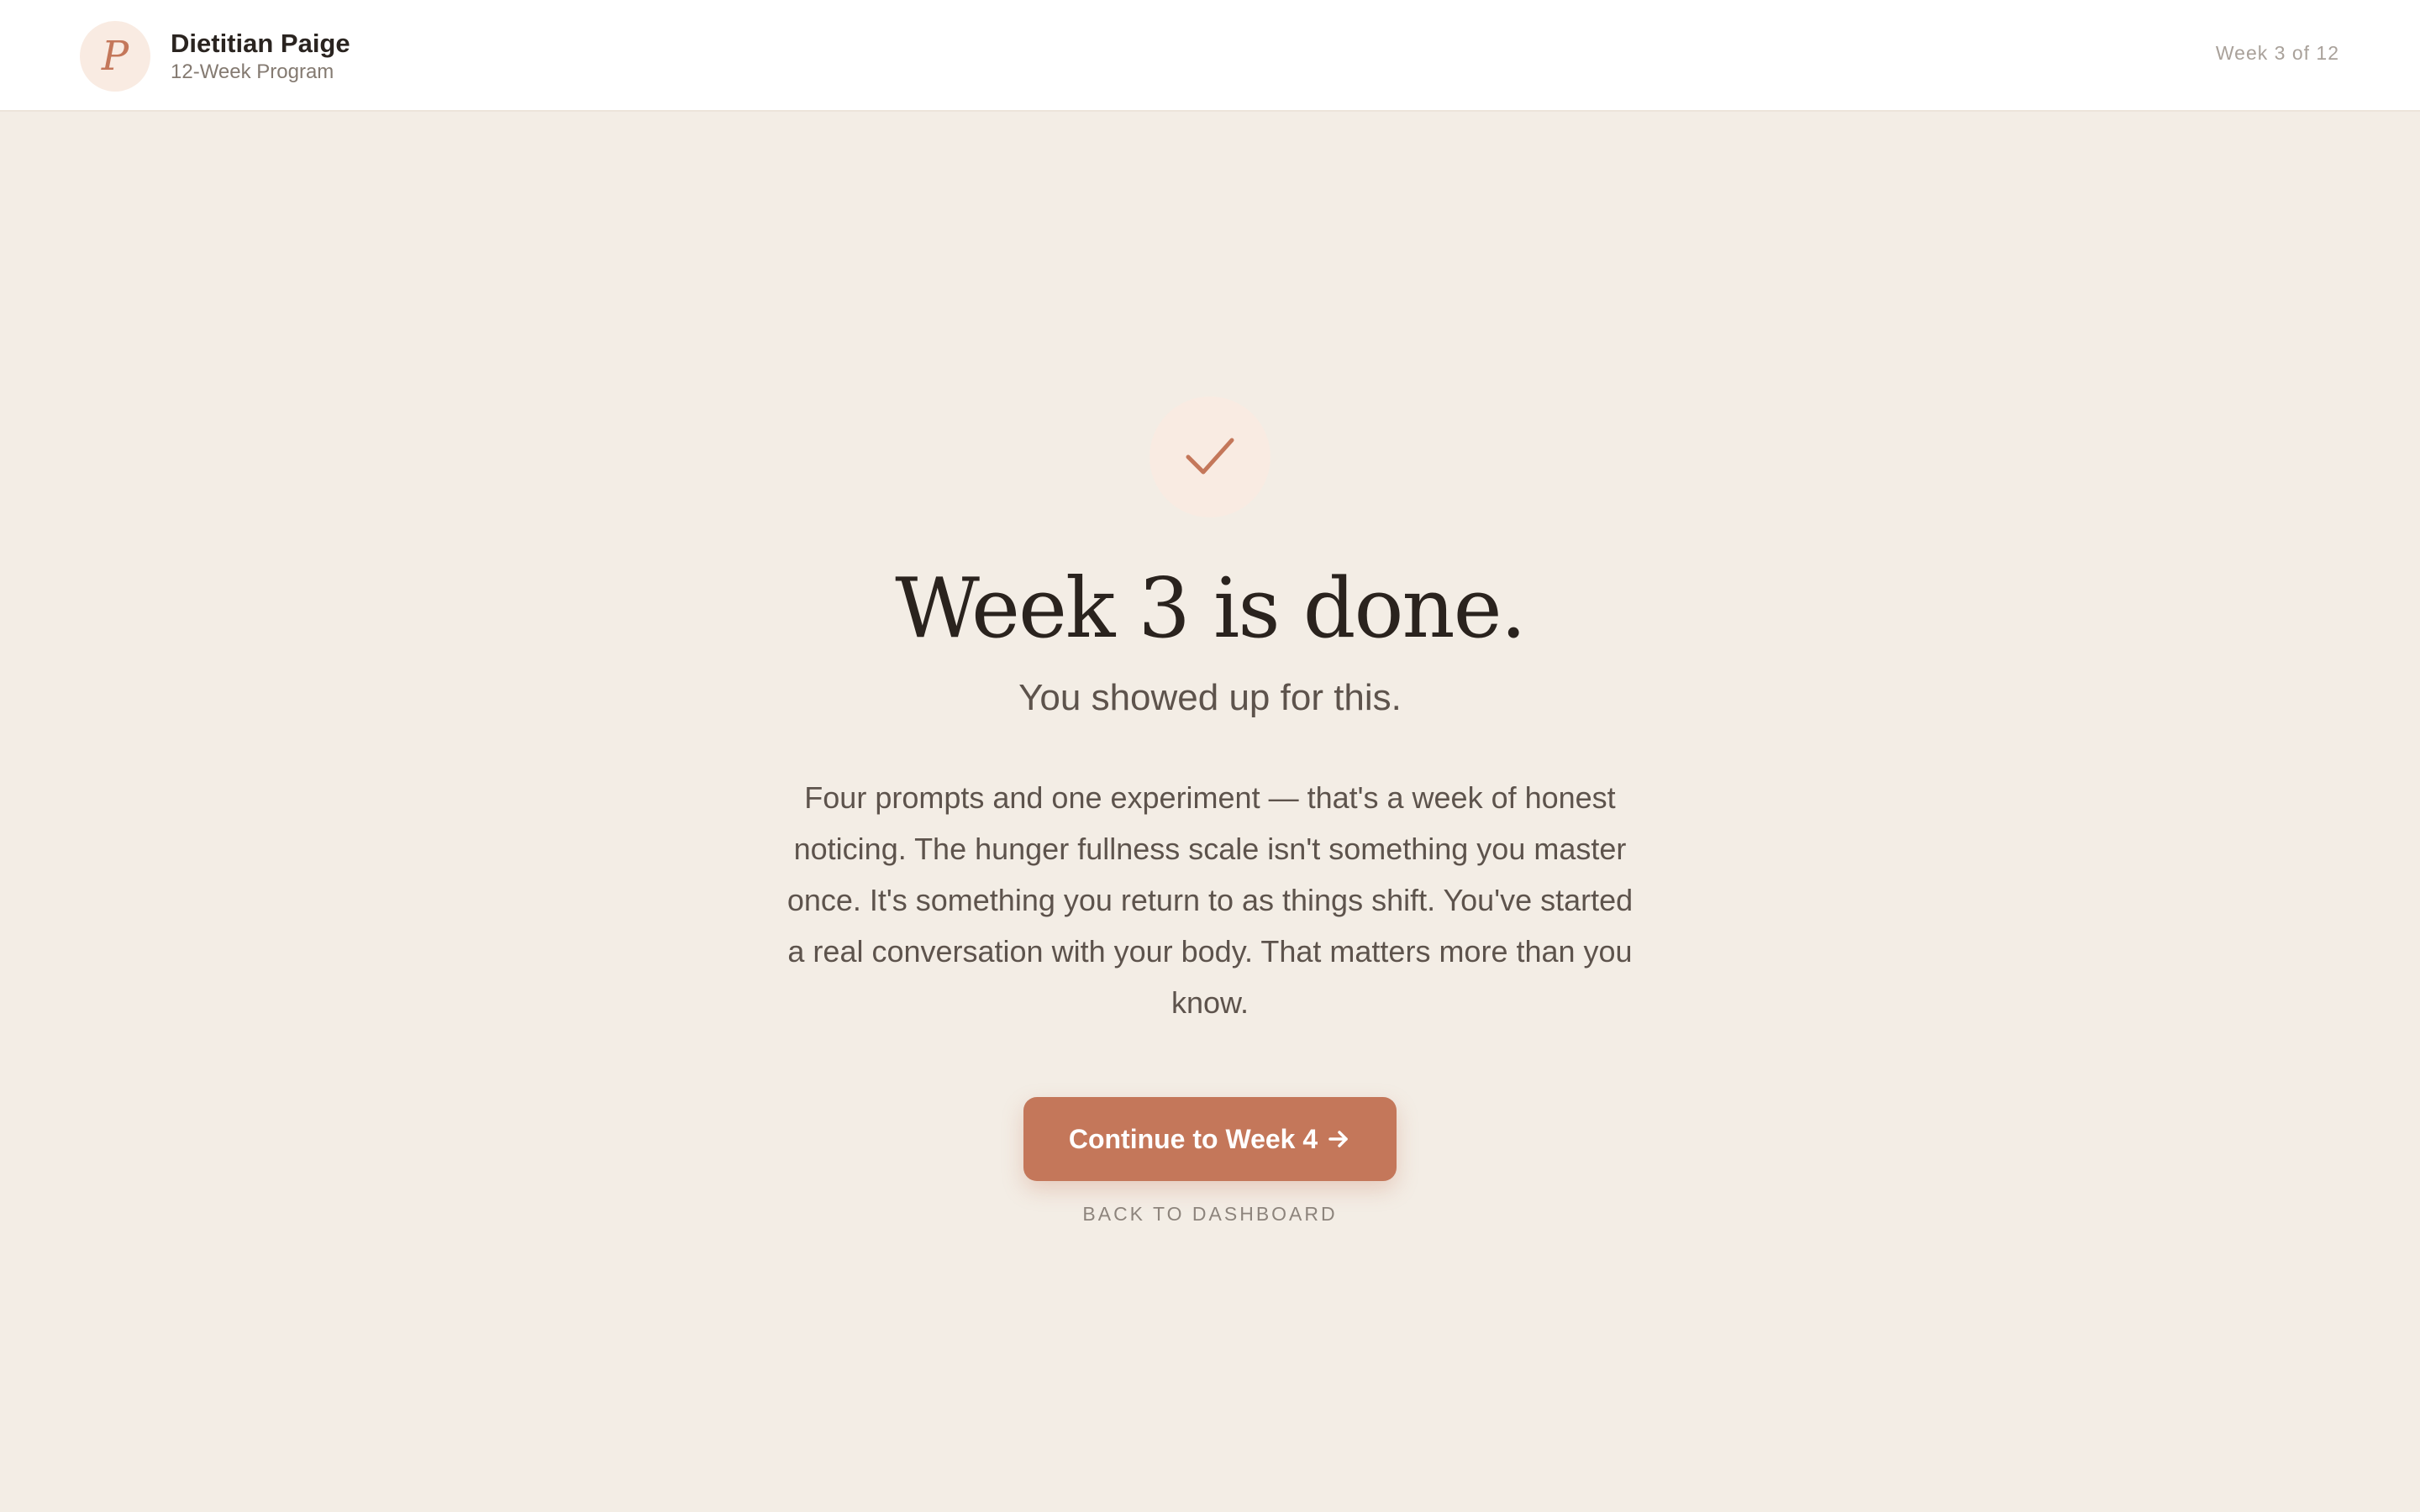 This screenshot has width=2420, height=1512. I want to click on page-title: Week 3 is done., so click(1211, 609).